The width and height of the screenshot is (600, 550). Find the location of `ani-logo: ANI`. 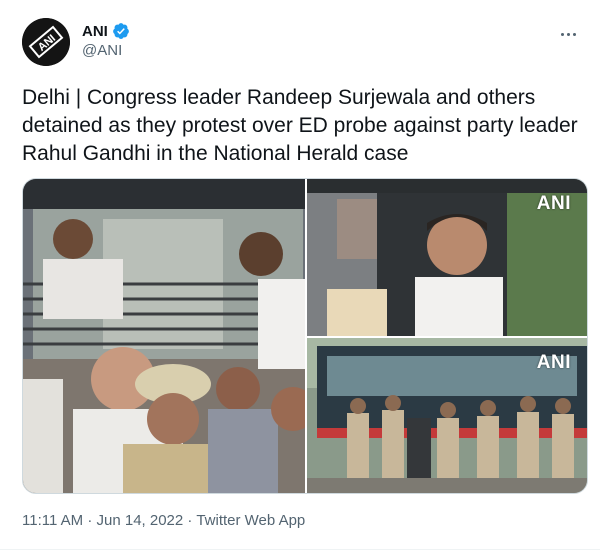

ani-logo: ANI is located at coordinates (46, 42).